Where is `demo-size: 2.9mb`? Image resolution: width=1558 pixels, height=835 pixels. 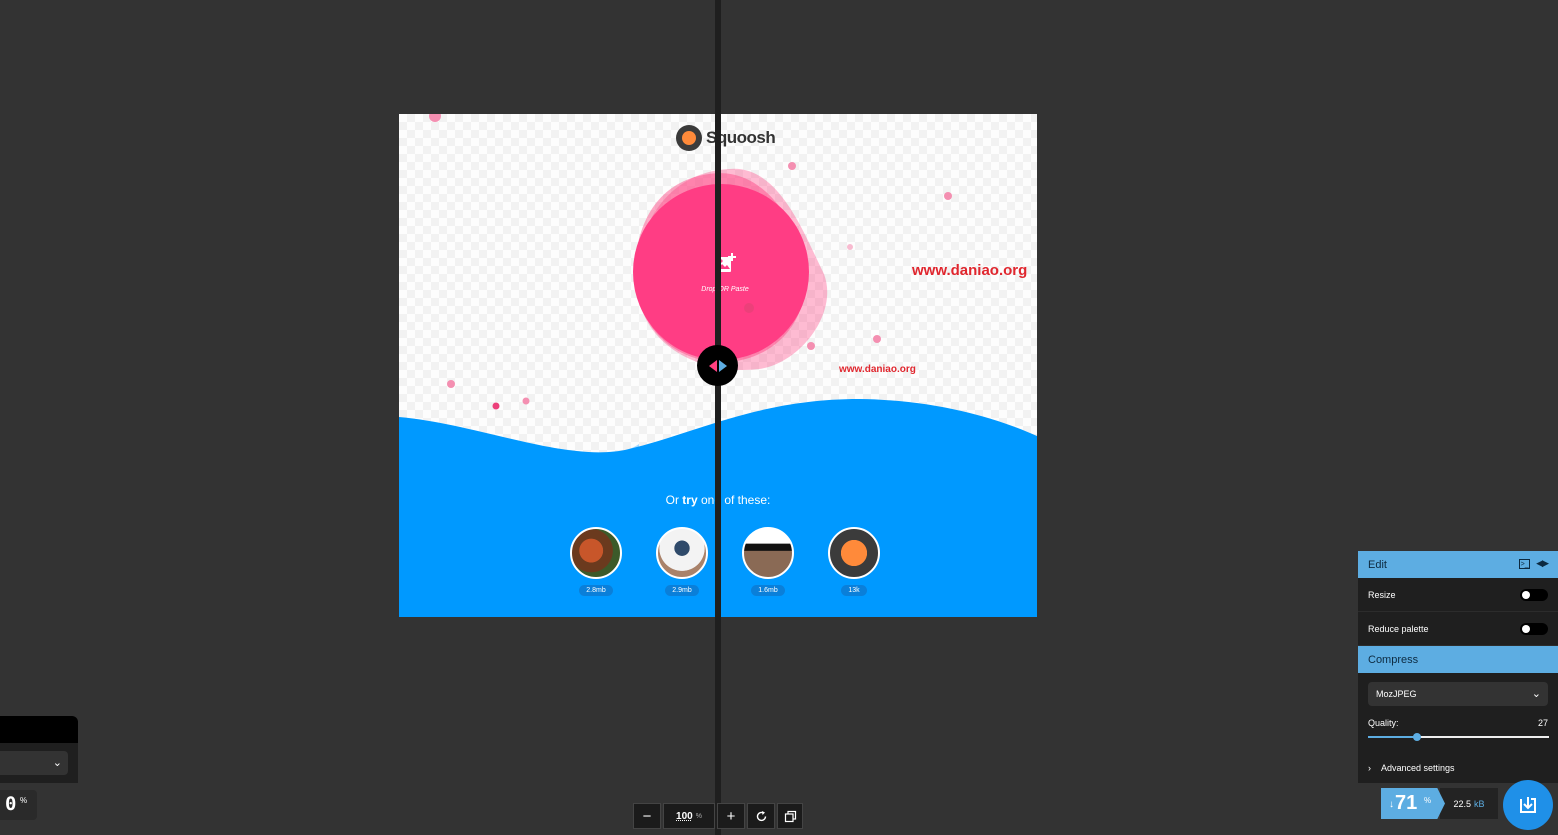 demo-size: 2.9mb is located at coordinates (682, 590).